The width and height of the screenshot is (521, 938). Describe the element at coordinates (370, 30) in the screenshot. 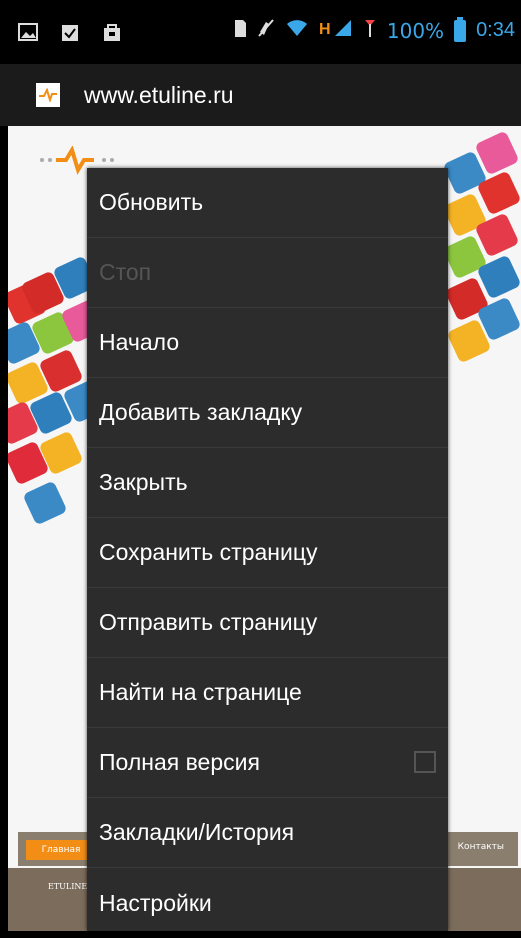

I see `antenna-icon` at that location.